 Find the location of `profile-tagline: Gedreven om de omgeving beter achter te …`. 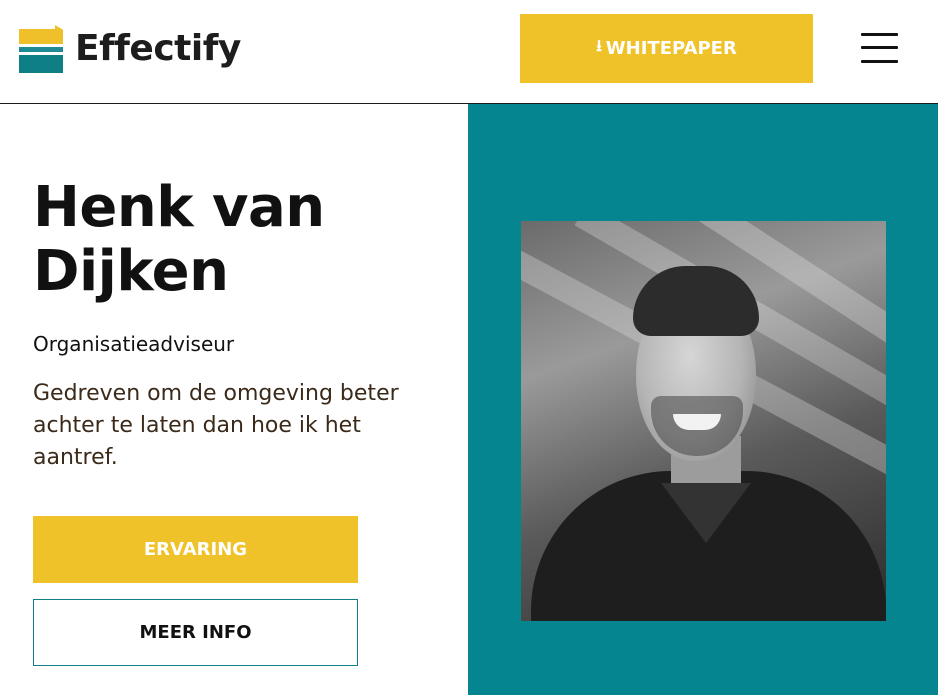

profile-tagline: Gedreven om de omgeving beter achter te … is located at coordinates (216, 425).